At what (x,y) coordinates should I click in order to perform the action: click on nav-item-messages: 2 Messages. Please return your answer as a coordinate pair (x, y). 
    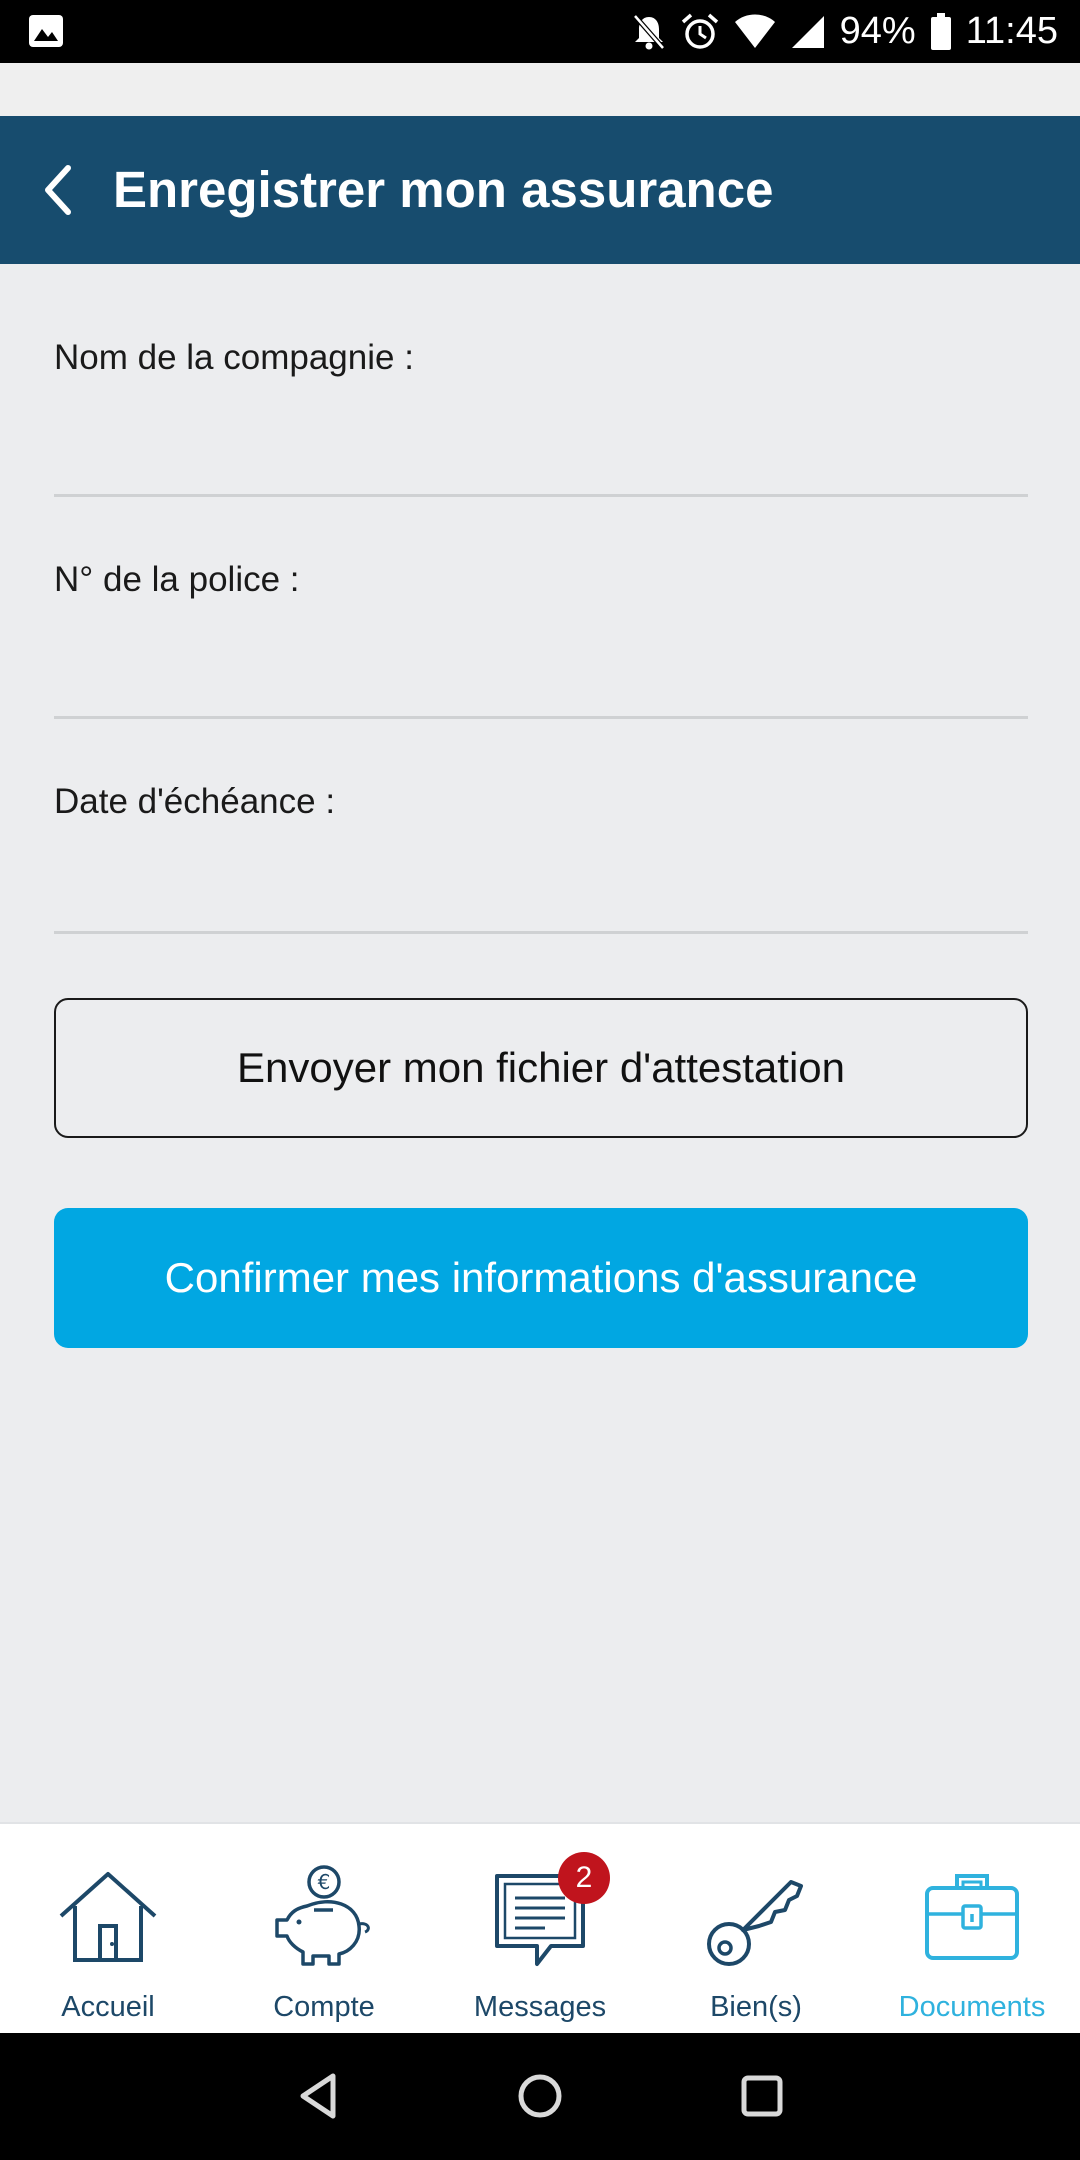
    Looking at the image, I should click on (540, 1928).